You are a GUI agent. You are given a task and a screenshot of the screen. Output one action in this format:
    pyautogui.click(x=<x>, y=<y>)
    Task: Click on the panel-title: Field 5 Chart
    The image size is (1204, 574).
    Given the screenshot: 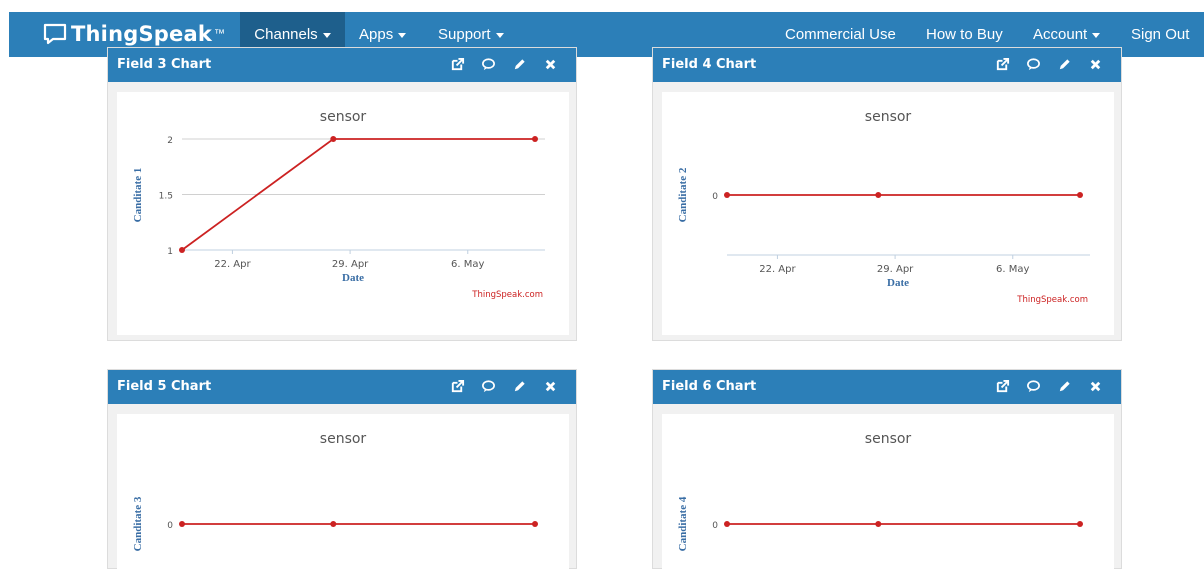 What is the action you would take?
    pyautogui.click(x=164, y=386)
    